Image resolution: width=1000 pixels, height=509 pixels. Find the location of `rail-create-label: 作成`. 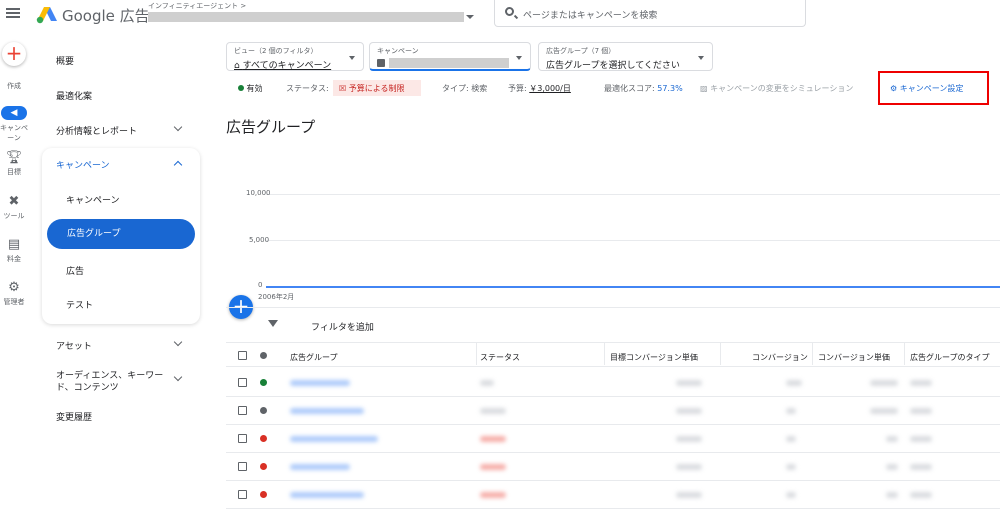

rail-create-label: 作成 is located at coordinates (14, 86).